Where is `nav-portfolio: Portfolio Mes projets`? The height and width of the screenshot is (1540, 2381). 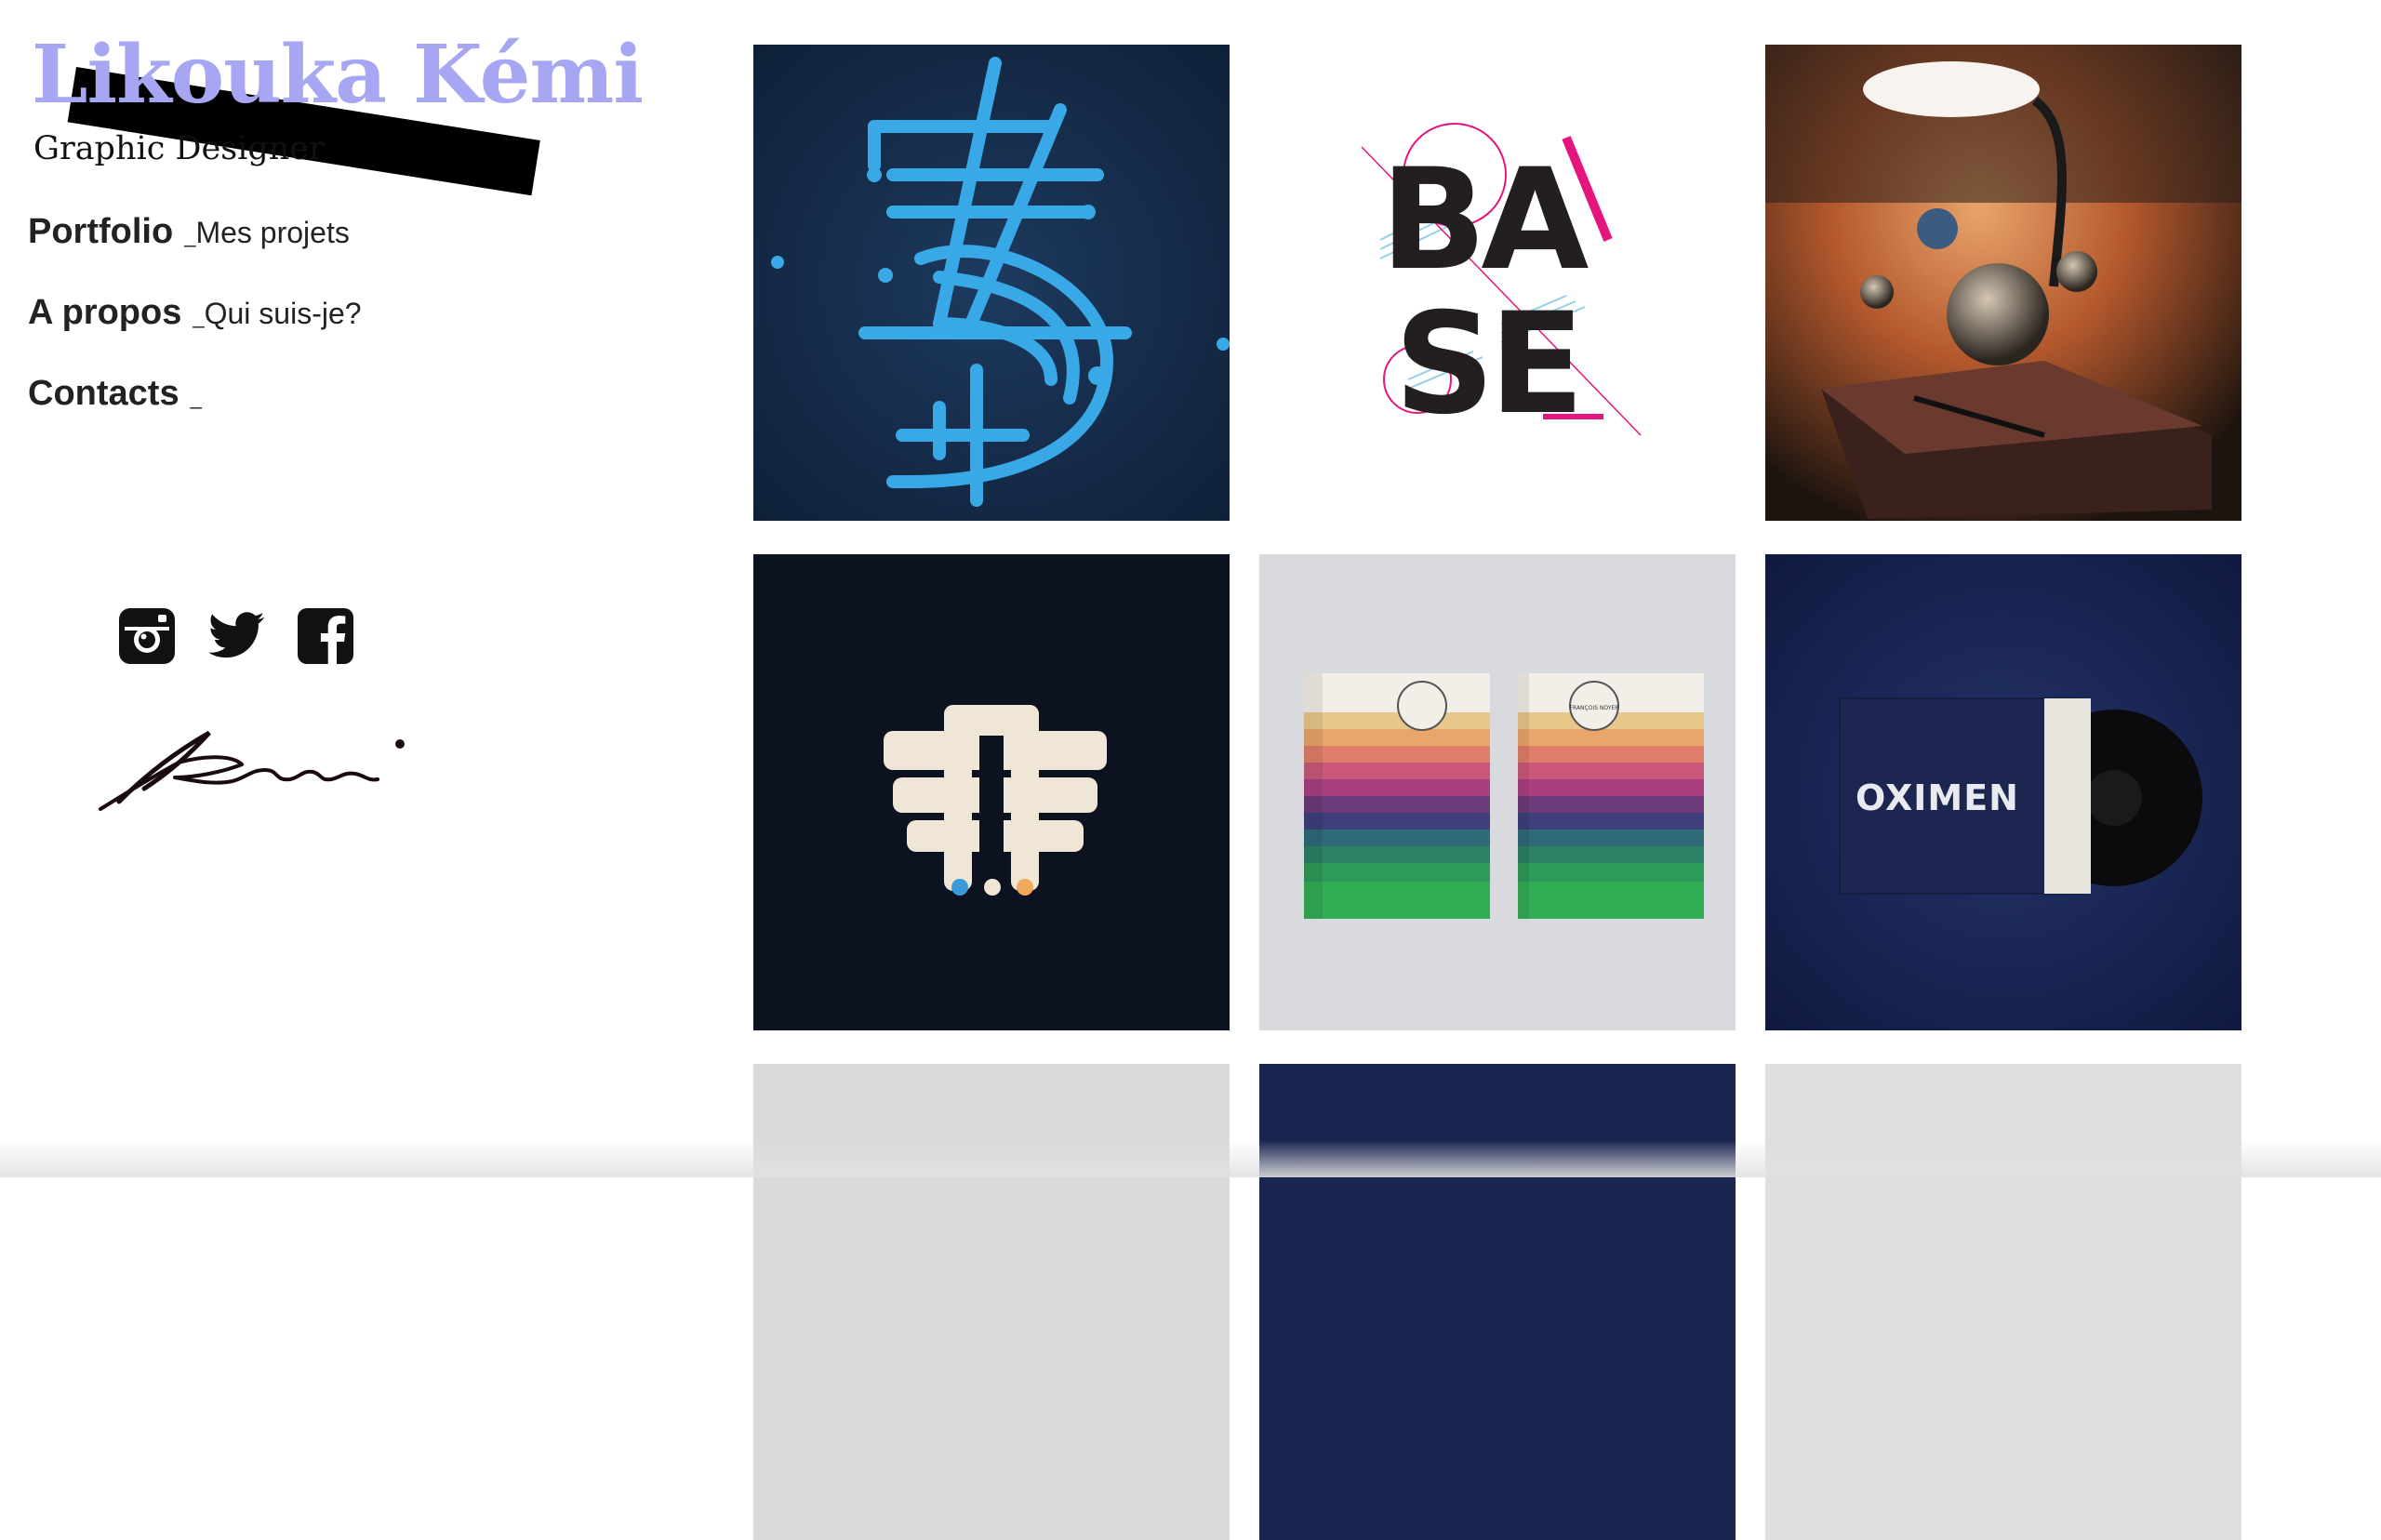
nav-portfolio: Portfolio Mes projets is located at coordinates (195, 252).